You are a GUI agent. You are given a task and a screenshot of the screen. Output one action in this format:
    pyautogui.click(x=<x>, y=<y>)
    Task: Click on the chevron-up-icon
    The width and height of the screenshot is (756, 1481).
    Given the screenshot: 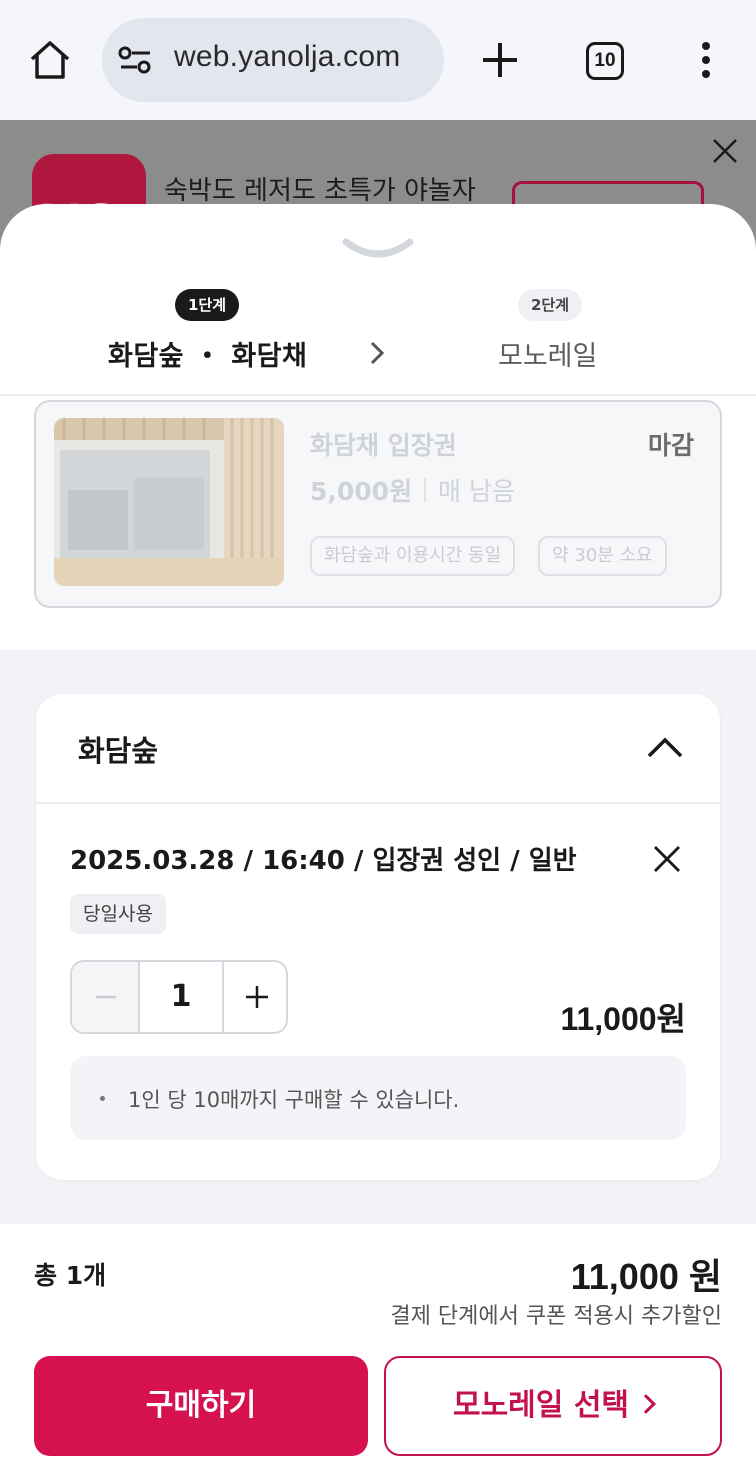 What is the action you would take?
    pyautogui.click(x=665, y=747)
    